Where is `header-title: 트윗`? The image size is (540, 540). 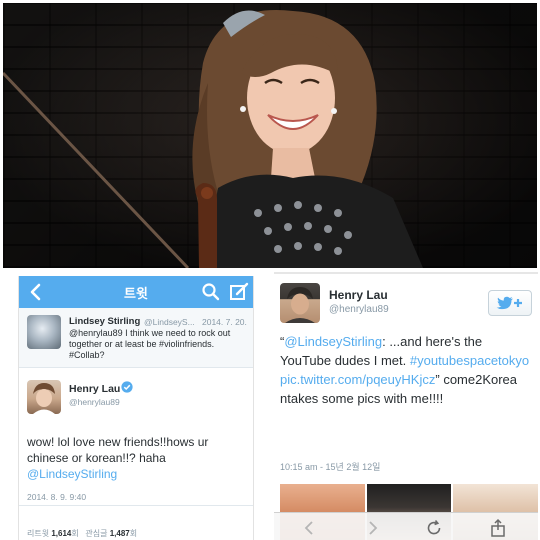
header-title: 트윗 is located at coordinates (136, 293).